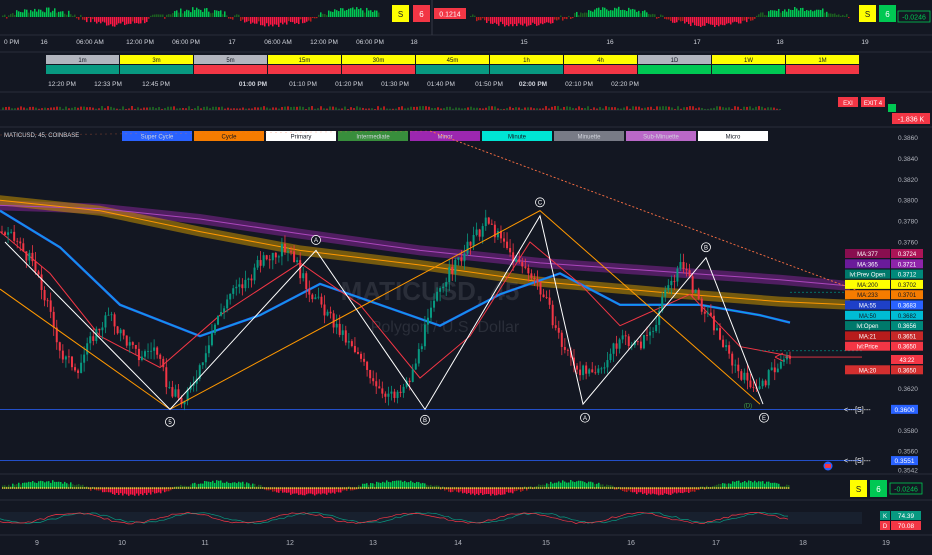 The height and width of the screenshot is (555, 932). What do you see at coordinates (674, 69) in the screenshot?
I see `timeframe-trend` at bounding box center [674, 69].